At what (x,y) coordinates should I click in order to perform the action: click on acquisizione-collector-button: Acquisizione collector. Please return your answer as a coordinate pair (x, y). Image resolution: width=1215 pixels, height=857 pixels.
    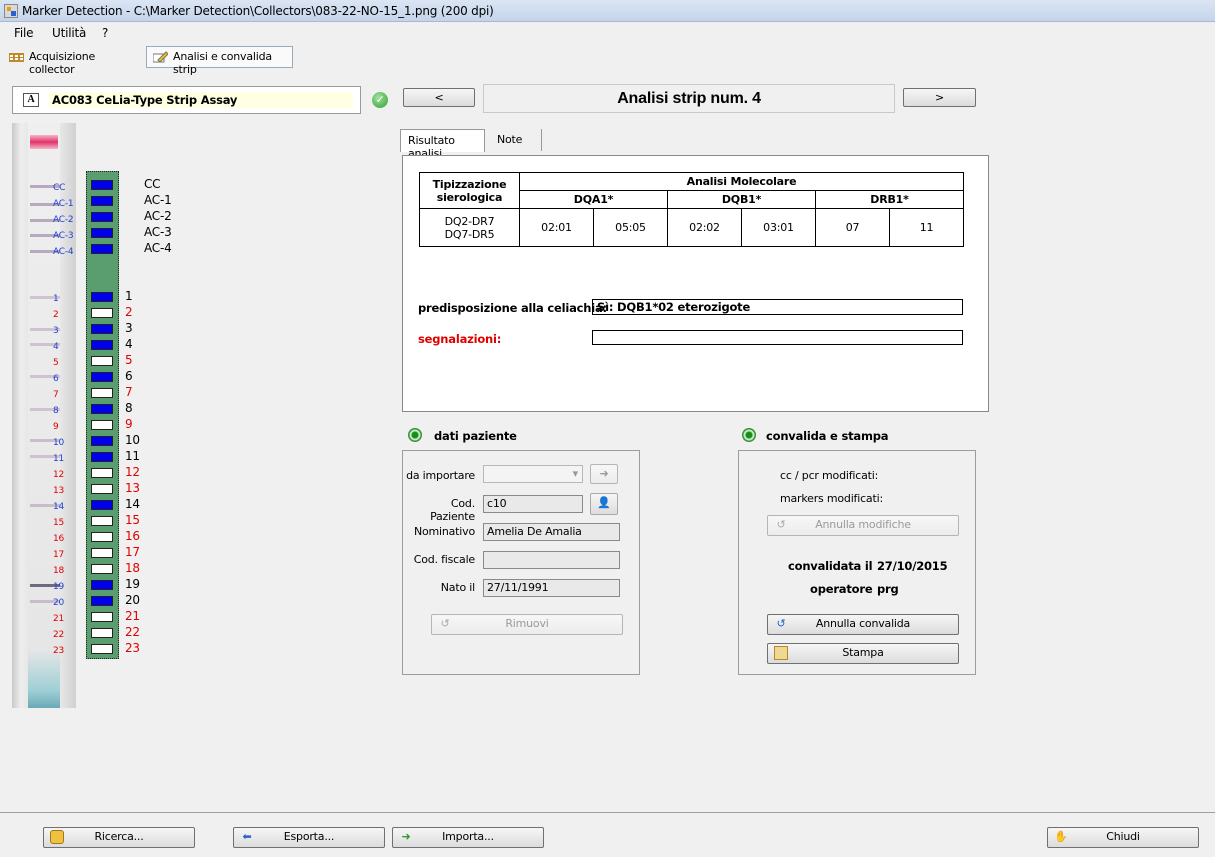
    Looking at the image, I should click on (69, 61).